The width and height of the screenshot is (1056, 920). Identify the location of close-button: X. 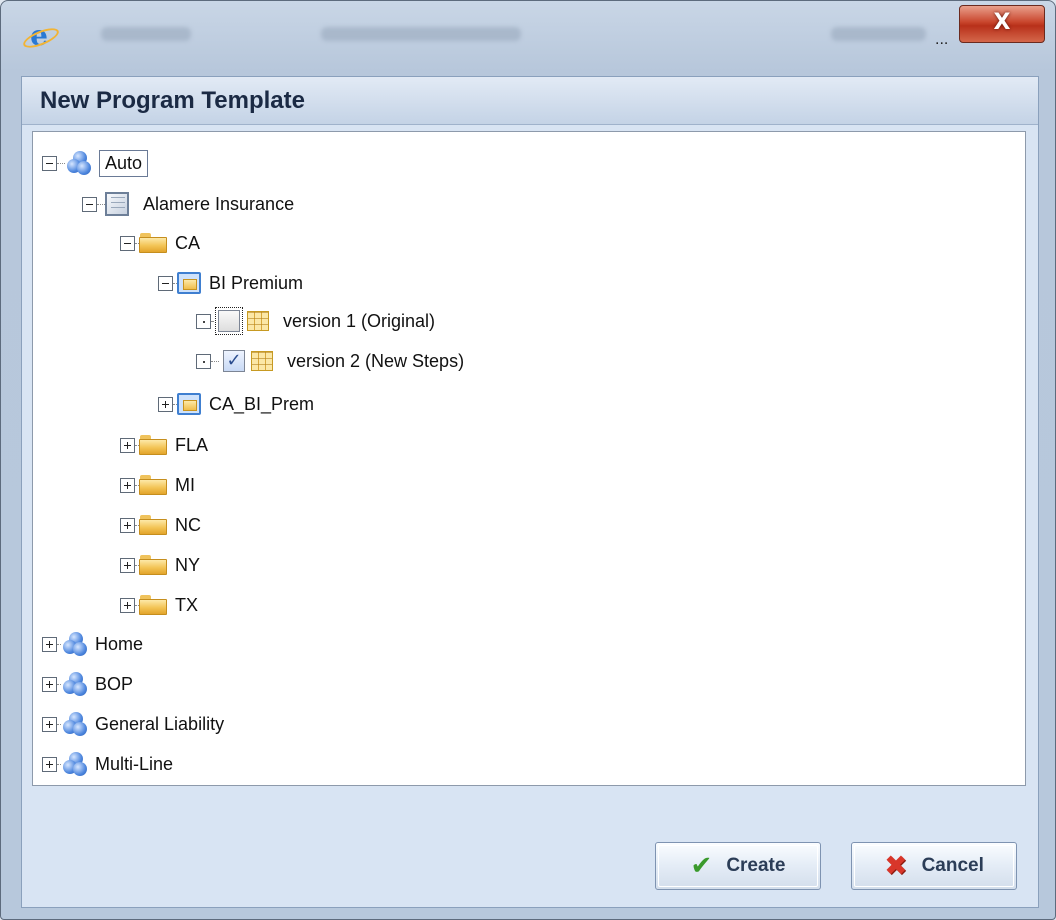
(1002, 24).